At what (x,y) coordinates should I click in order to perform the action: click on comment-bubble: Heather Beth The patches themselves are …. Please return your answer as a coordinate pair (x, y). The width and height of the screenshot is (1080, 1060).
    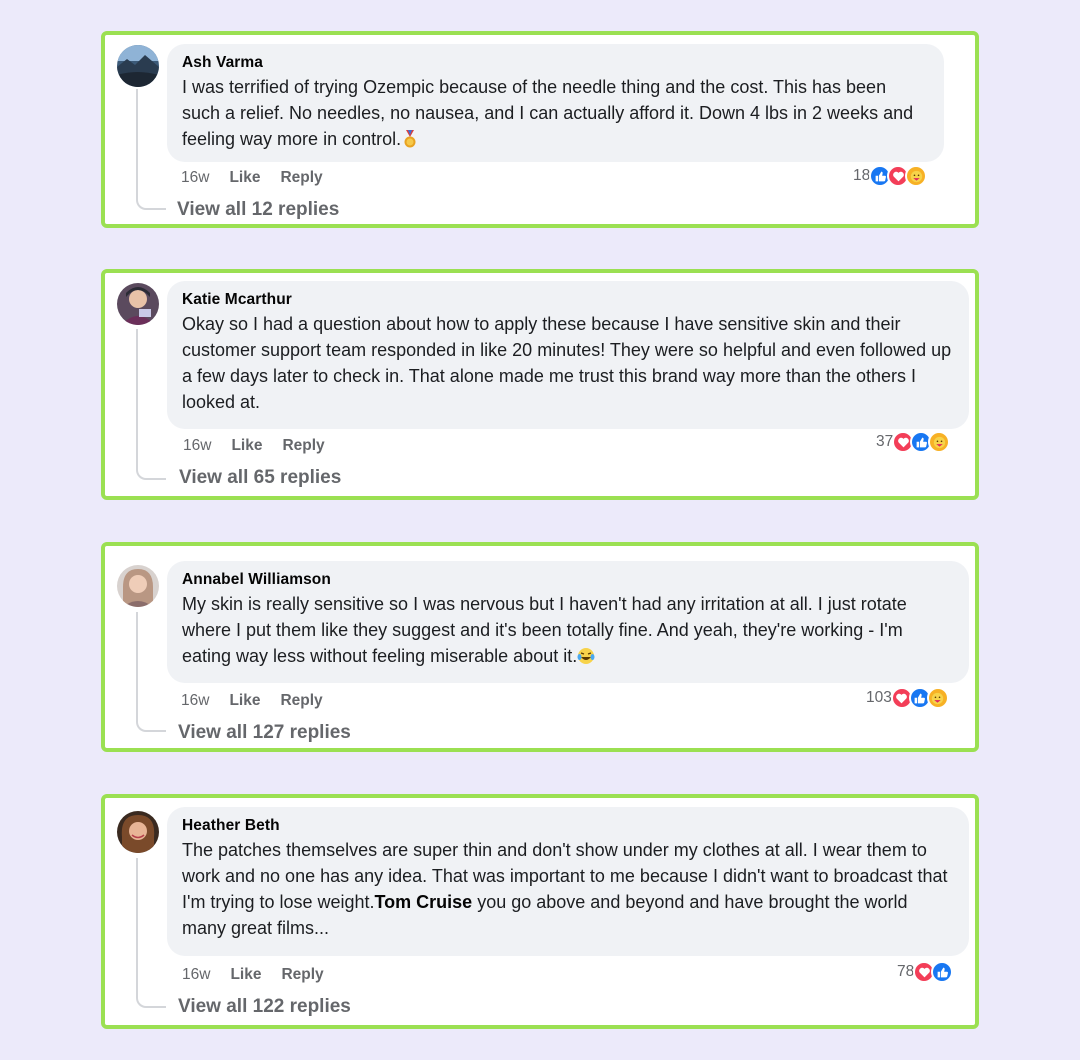
    Looking at the image, I should click on (568, 881).